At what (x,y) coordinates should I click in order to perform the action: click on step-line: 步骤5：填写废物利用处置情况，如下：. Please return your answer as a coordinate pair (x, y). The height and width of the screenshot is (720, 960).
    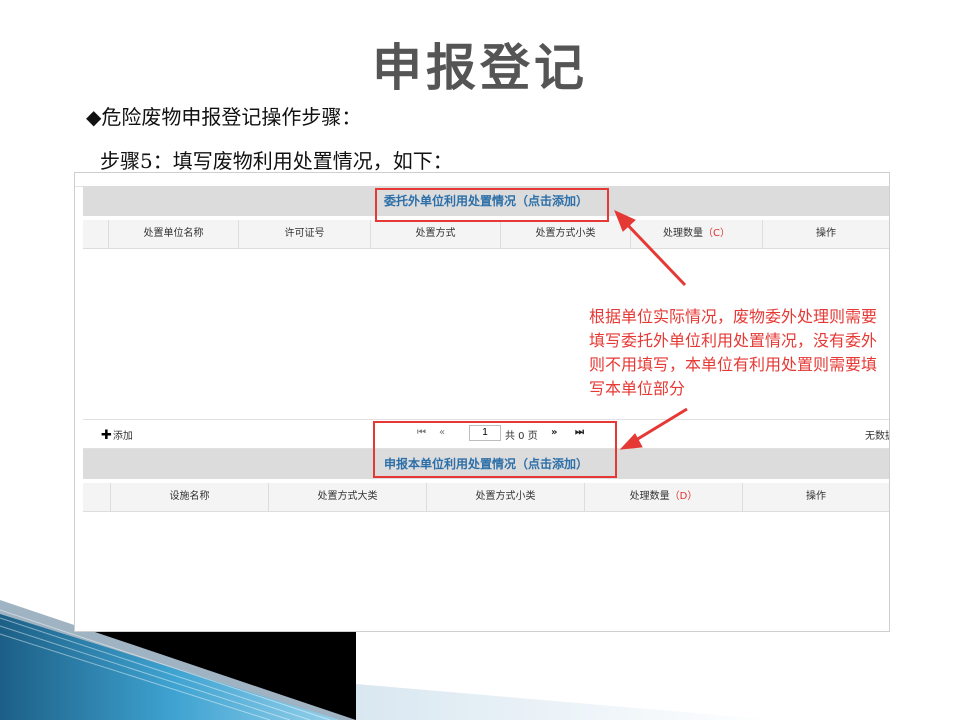
    Looking at the image, I should click on (276, 161).